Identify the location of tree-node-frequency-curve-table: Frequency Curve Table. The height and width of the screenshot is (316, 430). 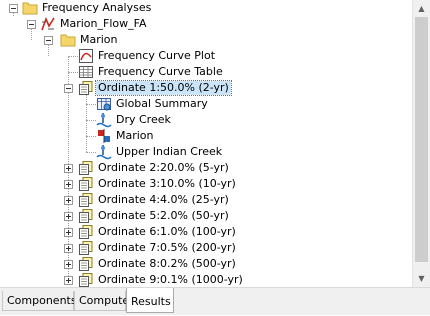
(151, 72).